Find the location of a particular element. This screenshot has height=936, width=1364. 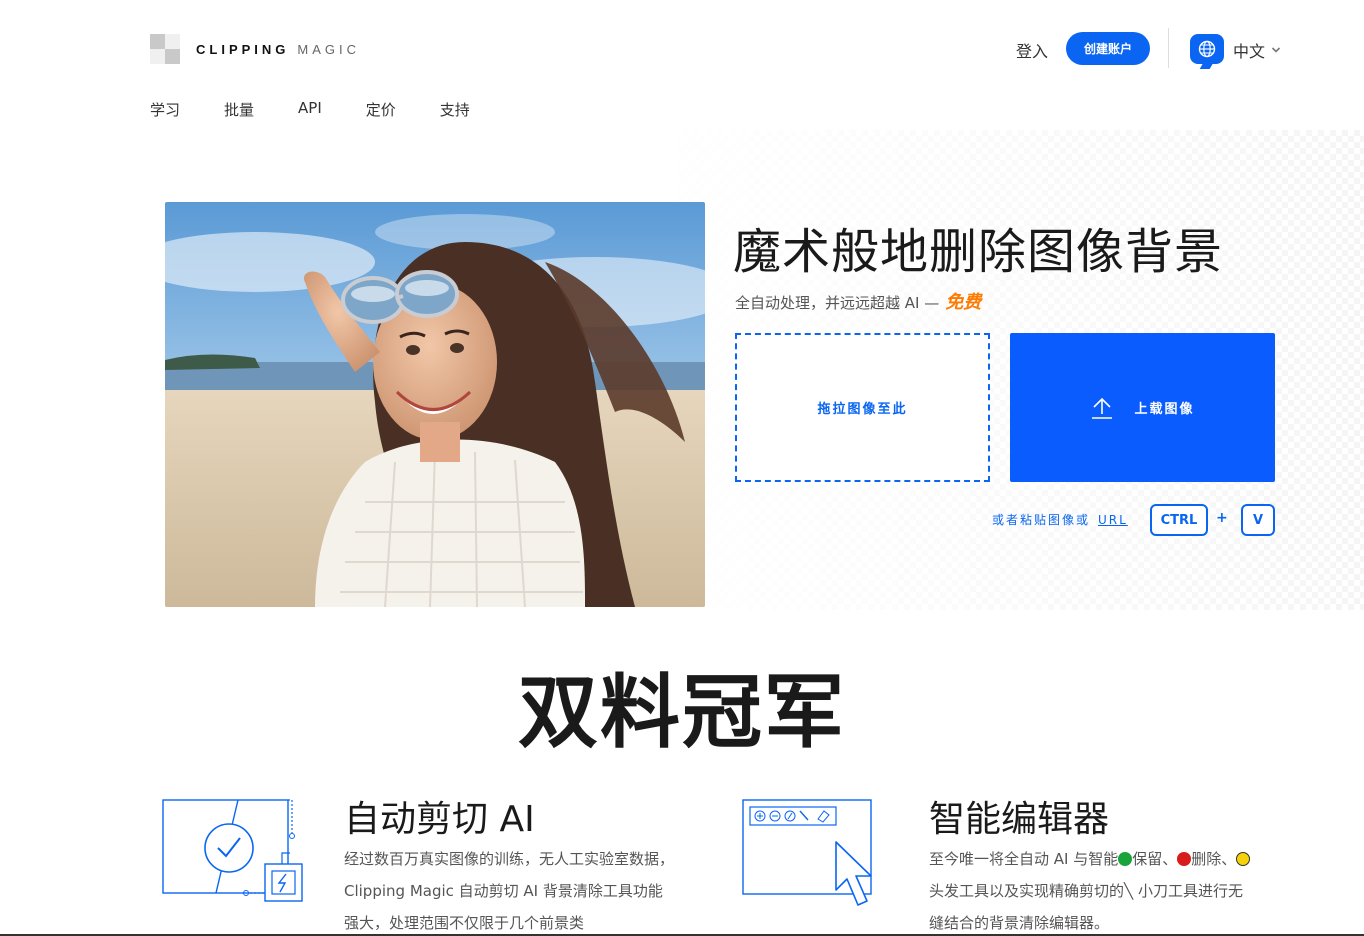

paste-url-link: URL is located at coordinates (1113, 520).